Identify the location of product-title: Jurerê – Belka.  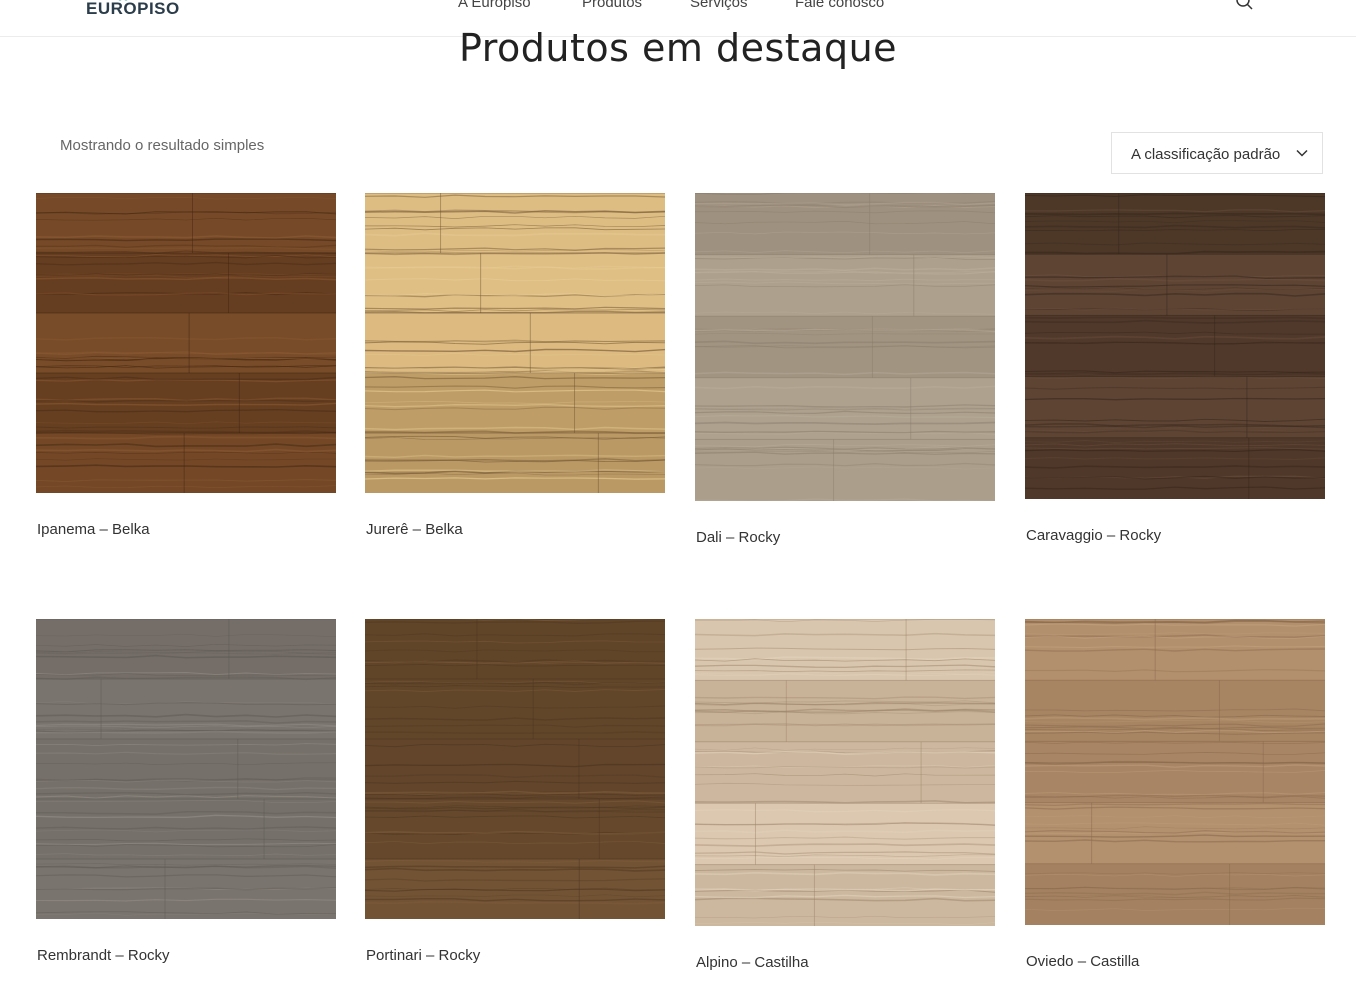
(414, 529).